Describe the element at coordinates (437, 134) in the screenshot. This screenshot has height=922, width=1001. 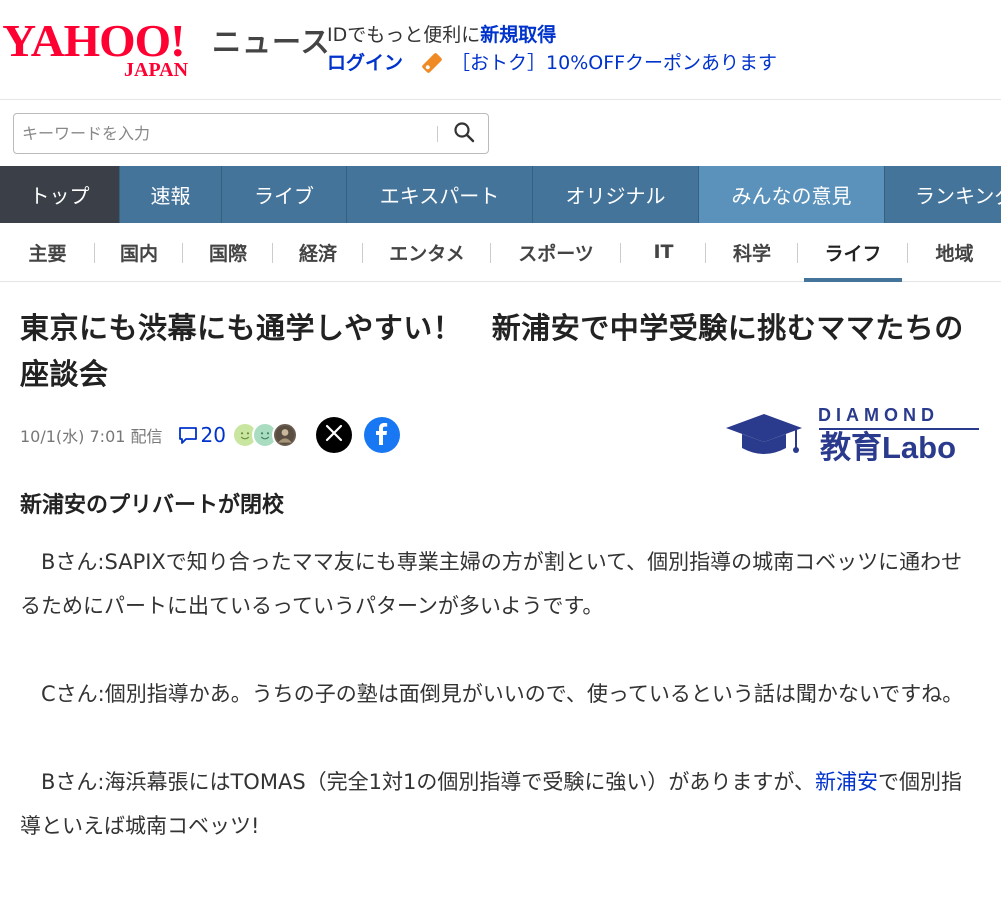
I see `search-divider` at that location.